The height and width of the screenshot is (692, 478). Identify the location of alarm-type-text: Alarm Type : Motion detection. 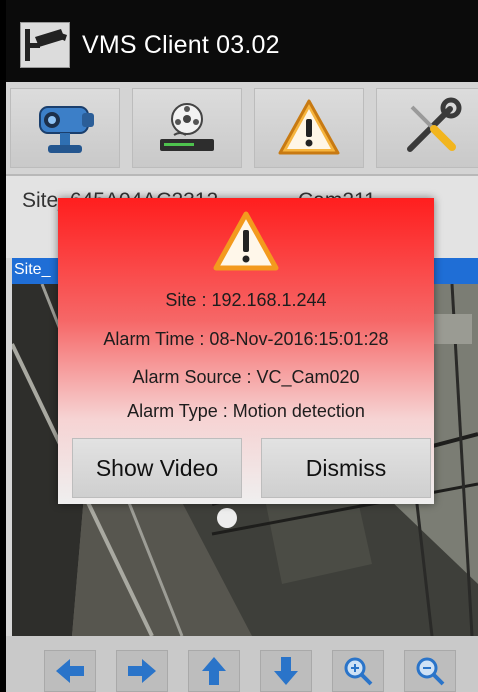
(246, 411).